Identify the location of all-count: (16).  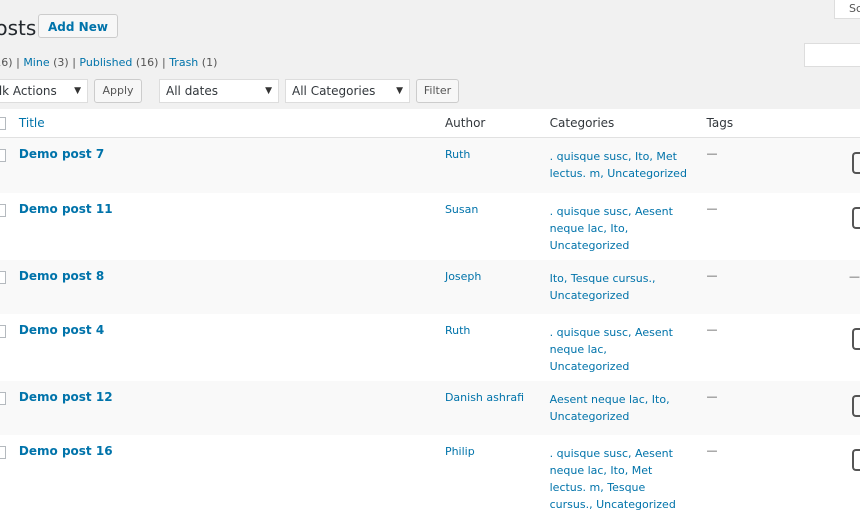
(6, 62).